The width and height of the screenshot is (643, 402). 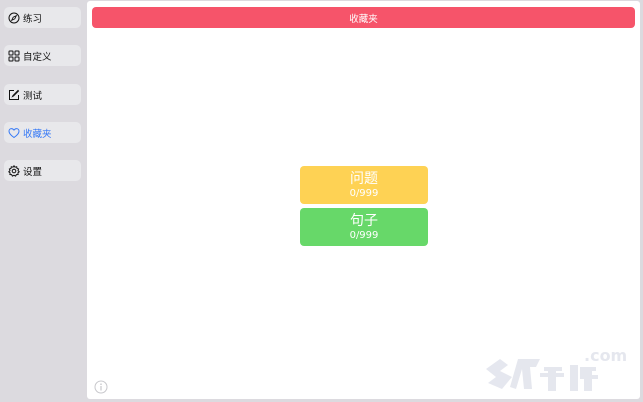 I want to click on sidebar-item-settings: 设置, so click(x=42, y=170).